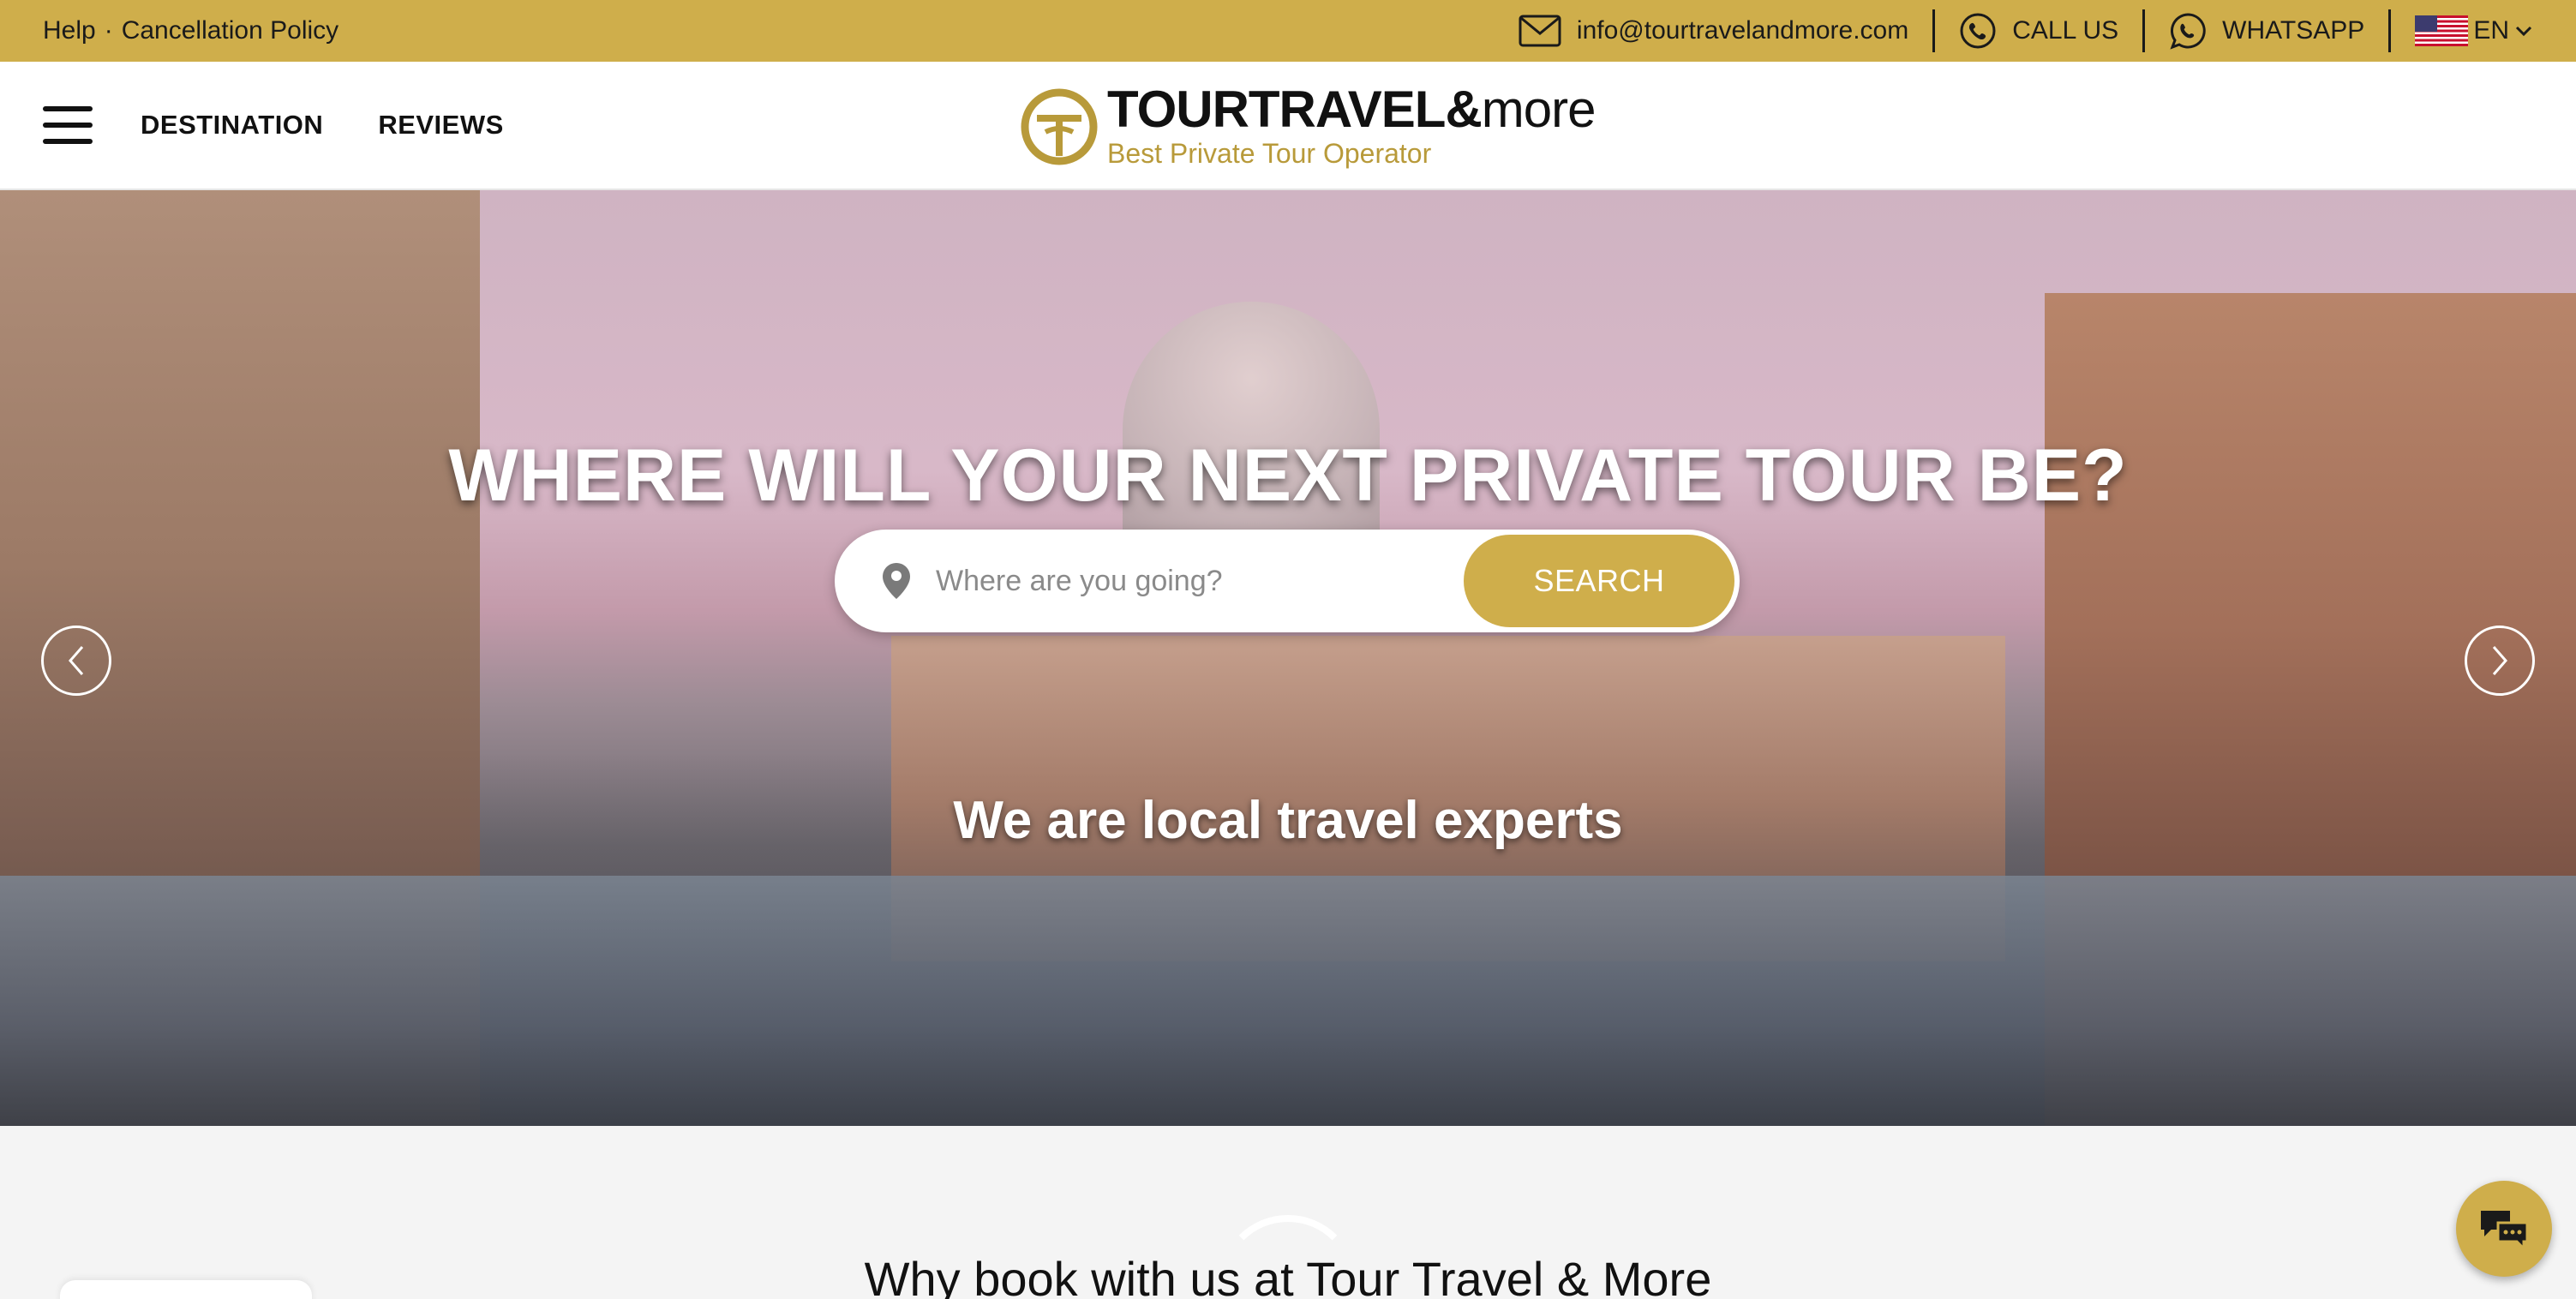 The width and height of the screenshot is (2576, 1299). I want to click on logo-mark-icon, so click(1059, 126).